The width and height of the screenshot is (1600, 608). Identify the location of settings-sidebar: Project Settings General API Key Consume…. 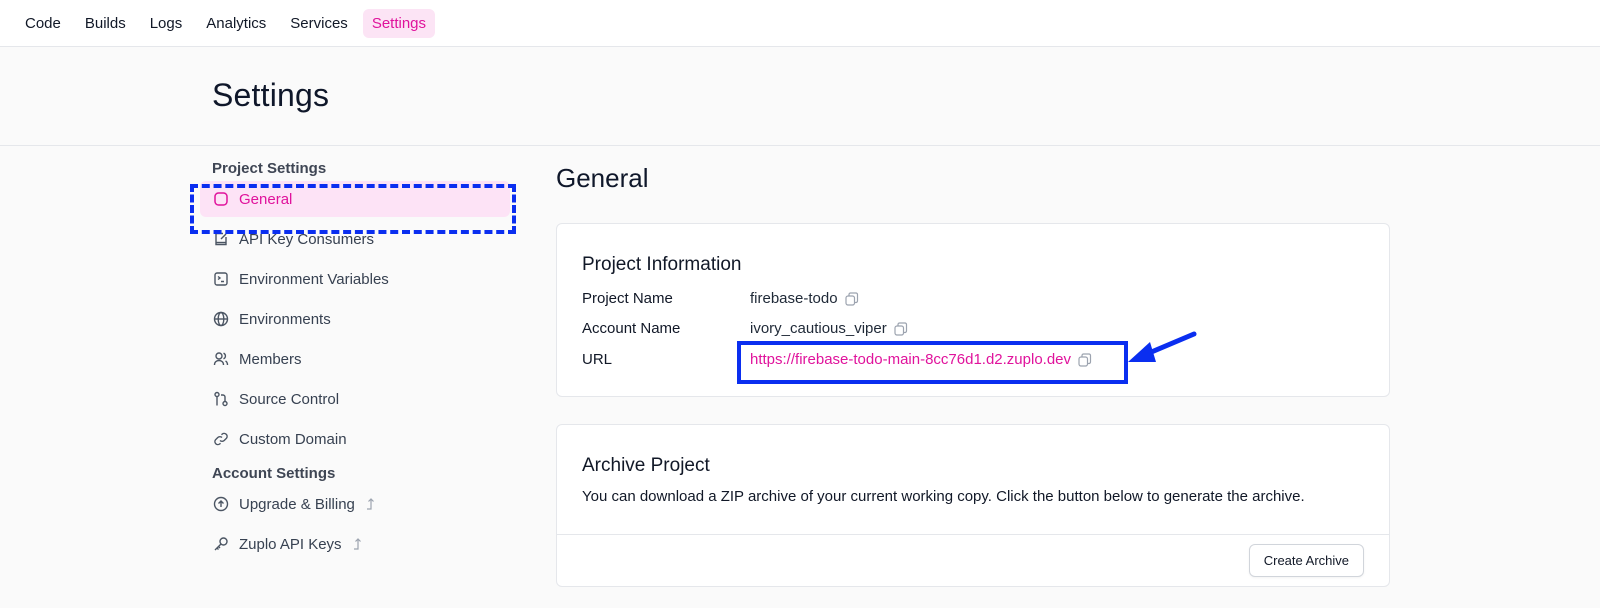
(360, 361).